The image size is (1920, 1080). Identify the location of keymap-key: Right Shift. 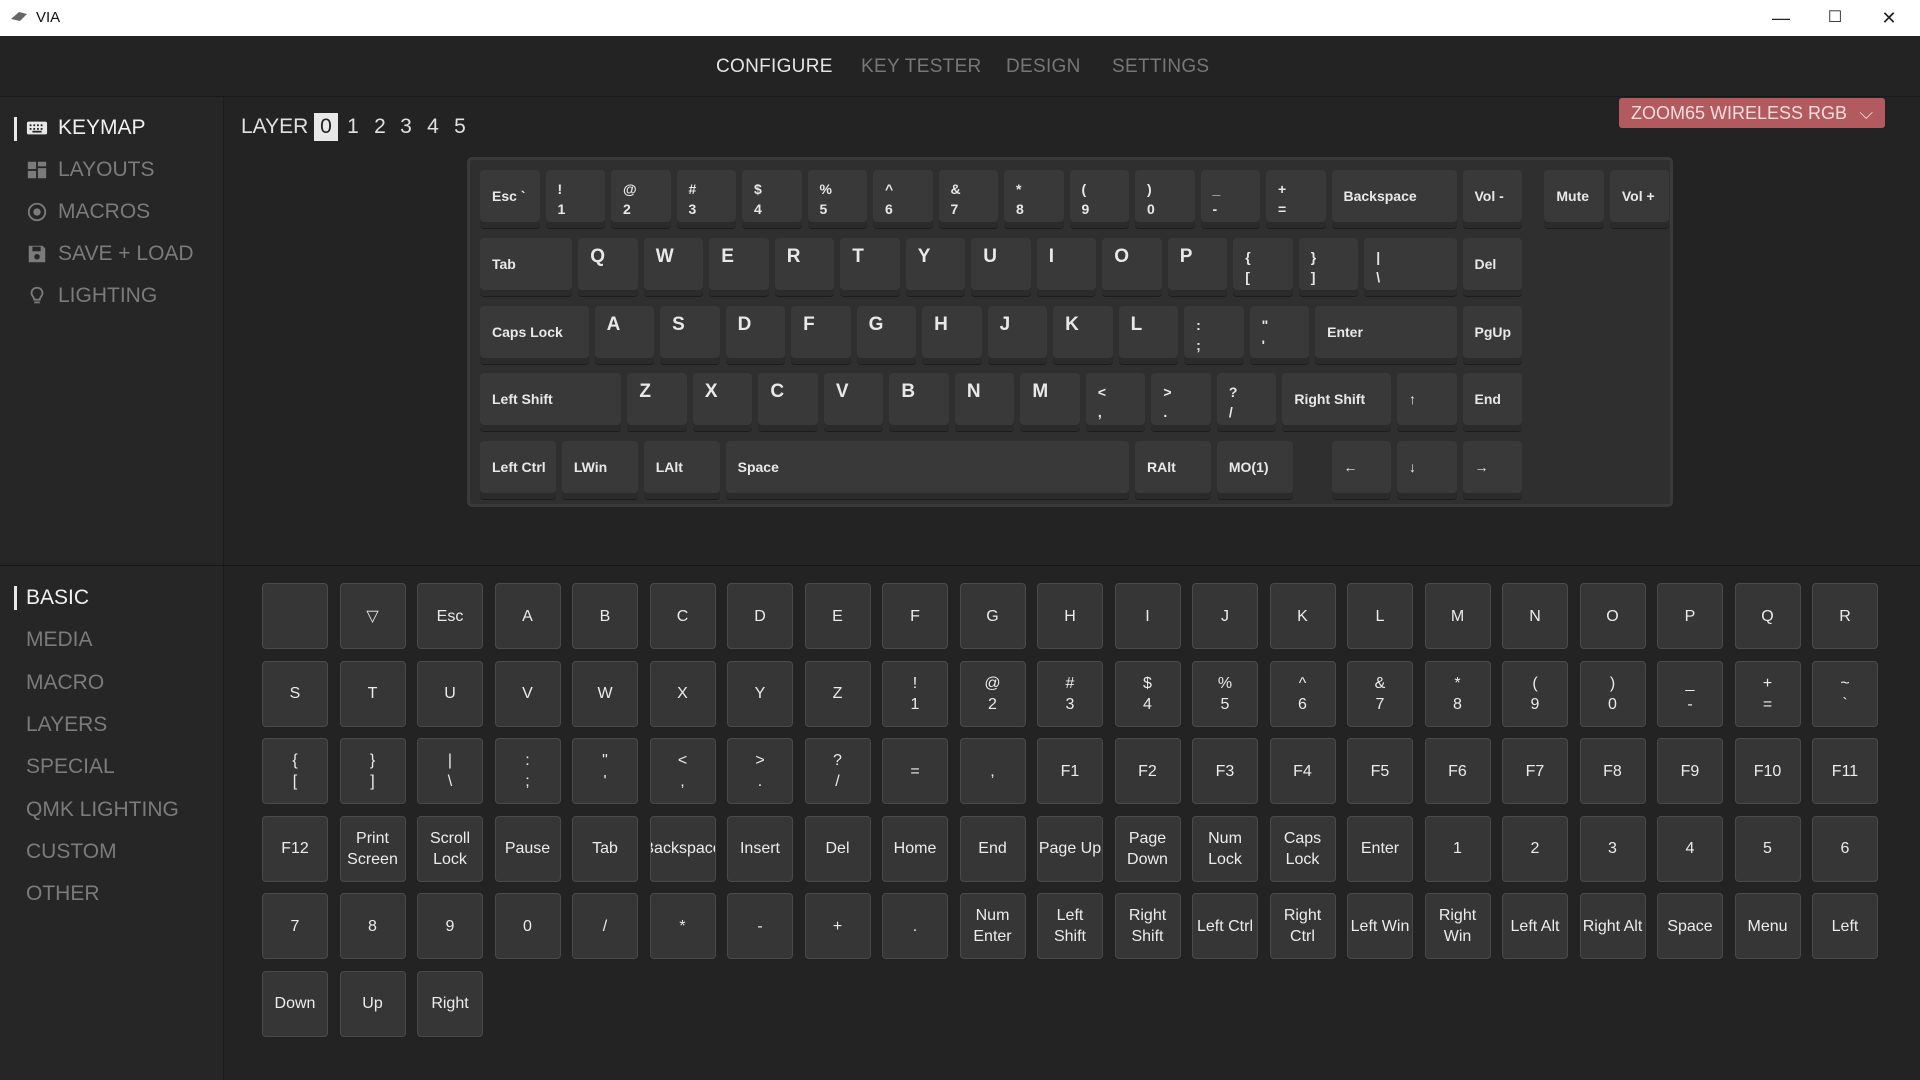
(1336, 402).